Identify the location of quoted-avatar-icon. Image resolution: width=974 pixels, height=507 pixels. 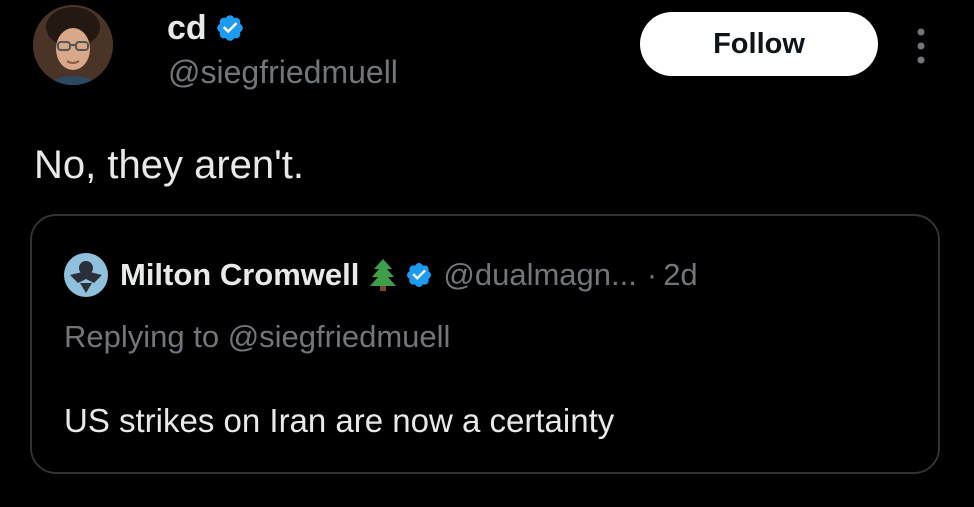
(86, 275).